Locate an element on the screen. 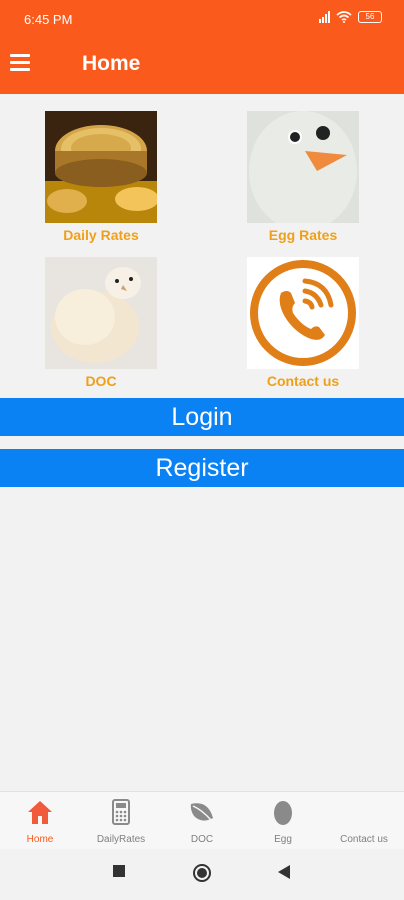  status-bar: 6:45 PM 56 is located at coordinates (202, 19).